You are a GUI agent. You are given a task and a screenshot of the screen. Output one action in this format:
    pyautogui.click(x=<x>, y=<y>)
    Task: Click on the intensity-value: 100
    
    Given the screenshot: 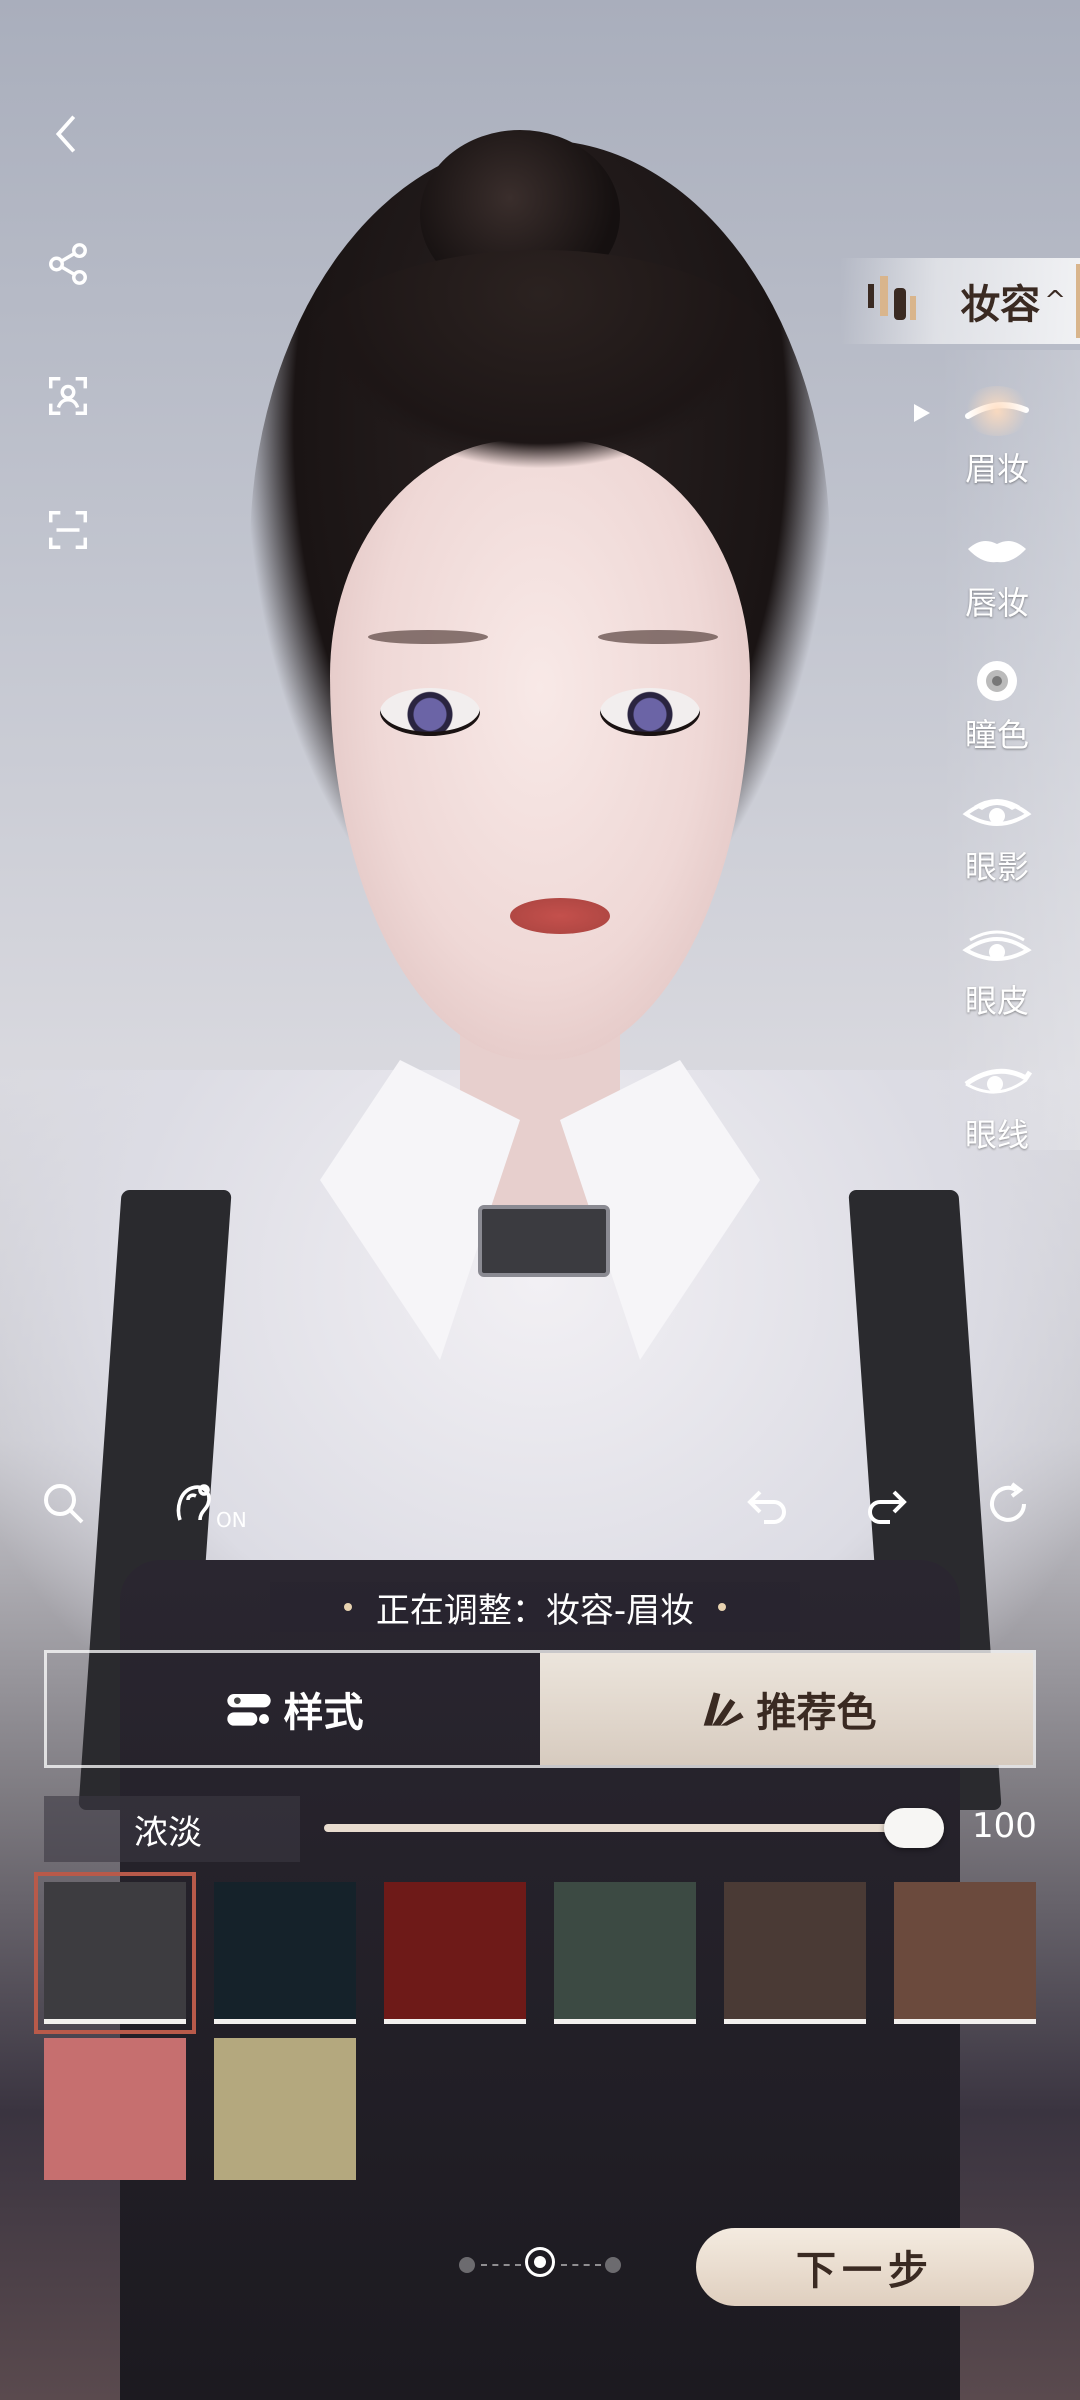 What is the action you would take?
    pyautogui.click(x=1004, y=1826)
    